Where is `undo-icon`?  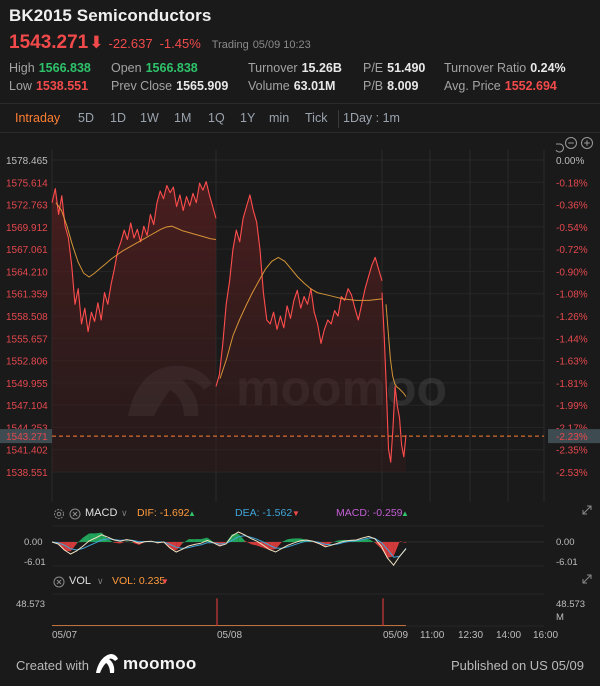
undo-icon is located at coordinates (559, 148).